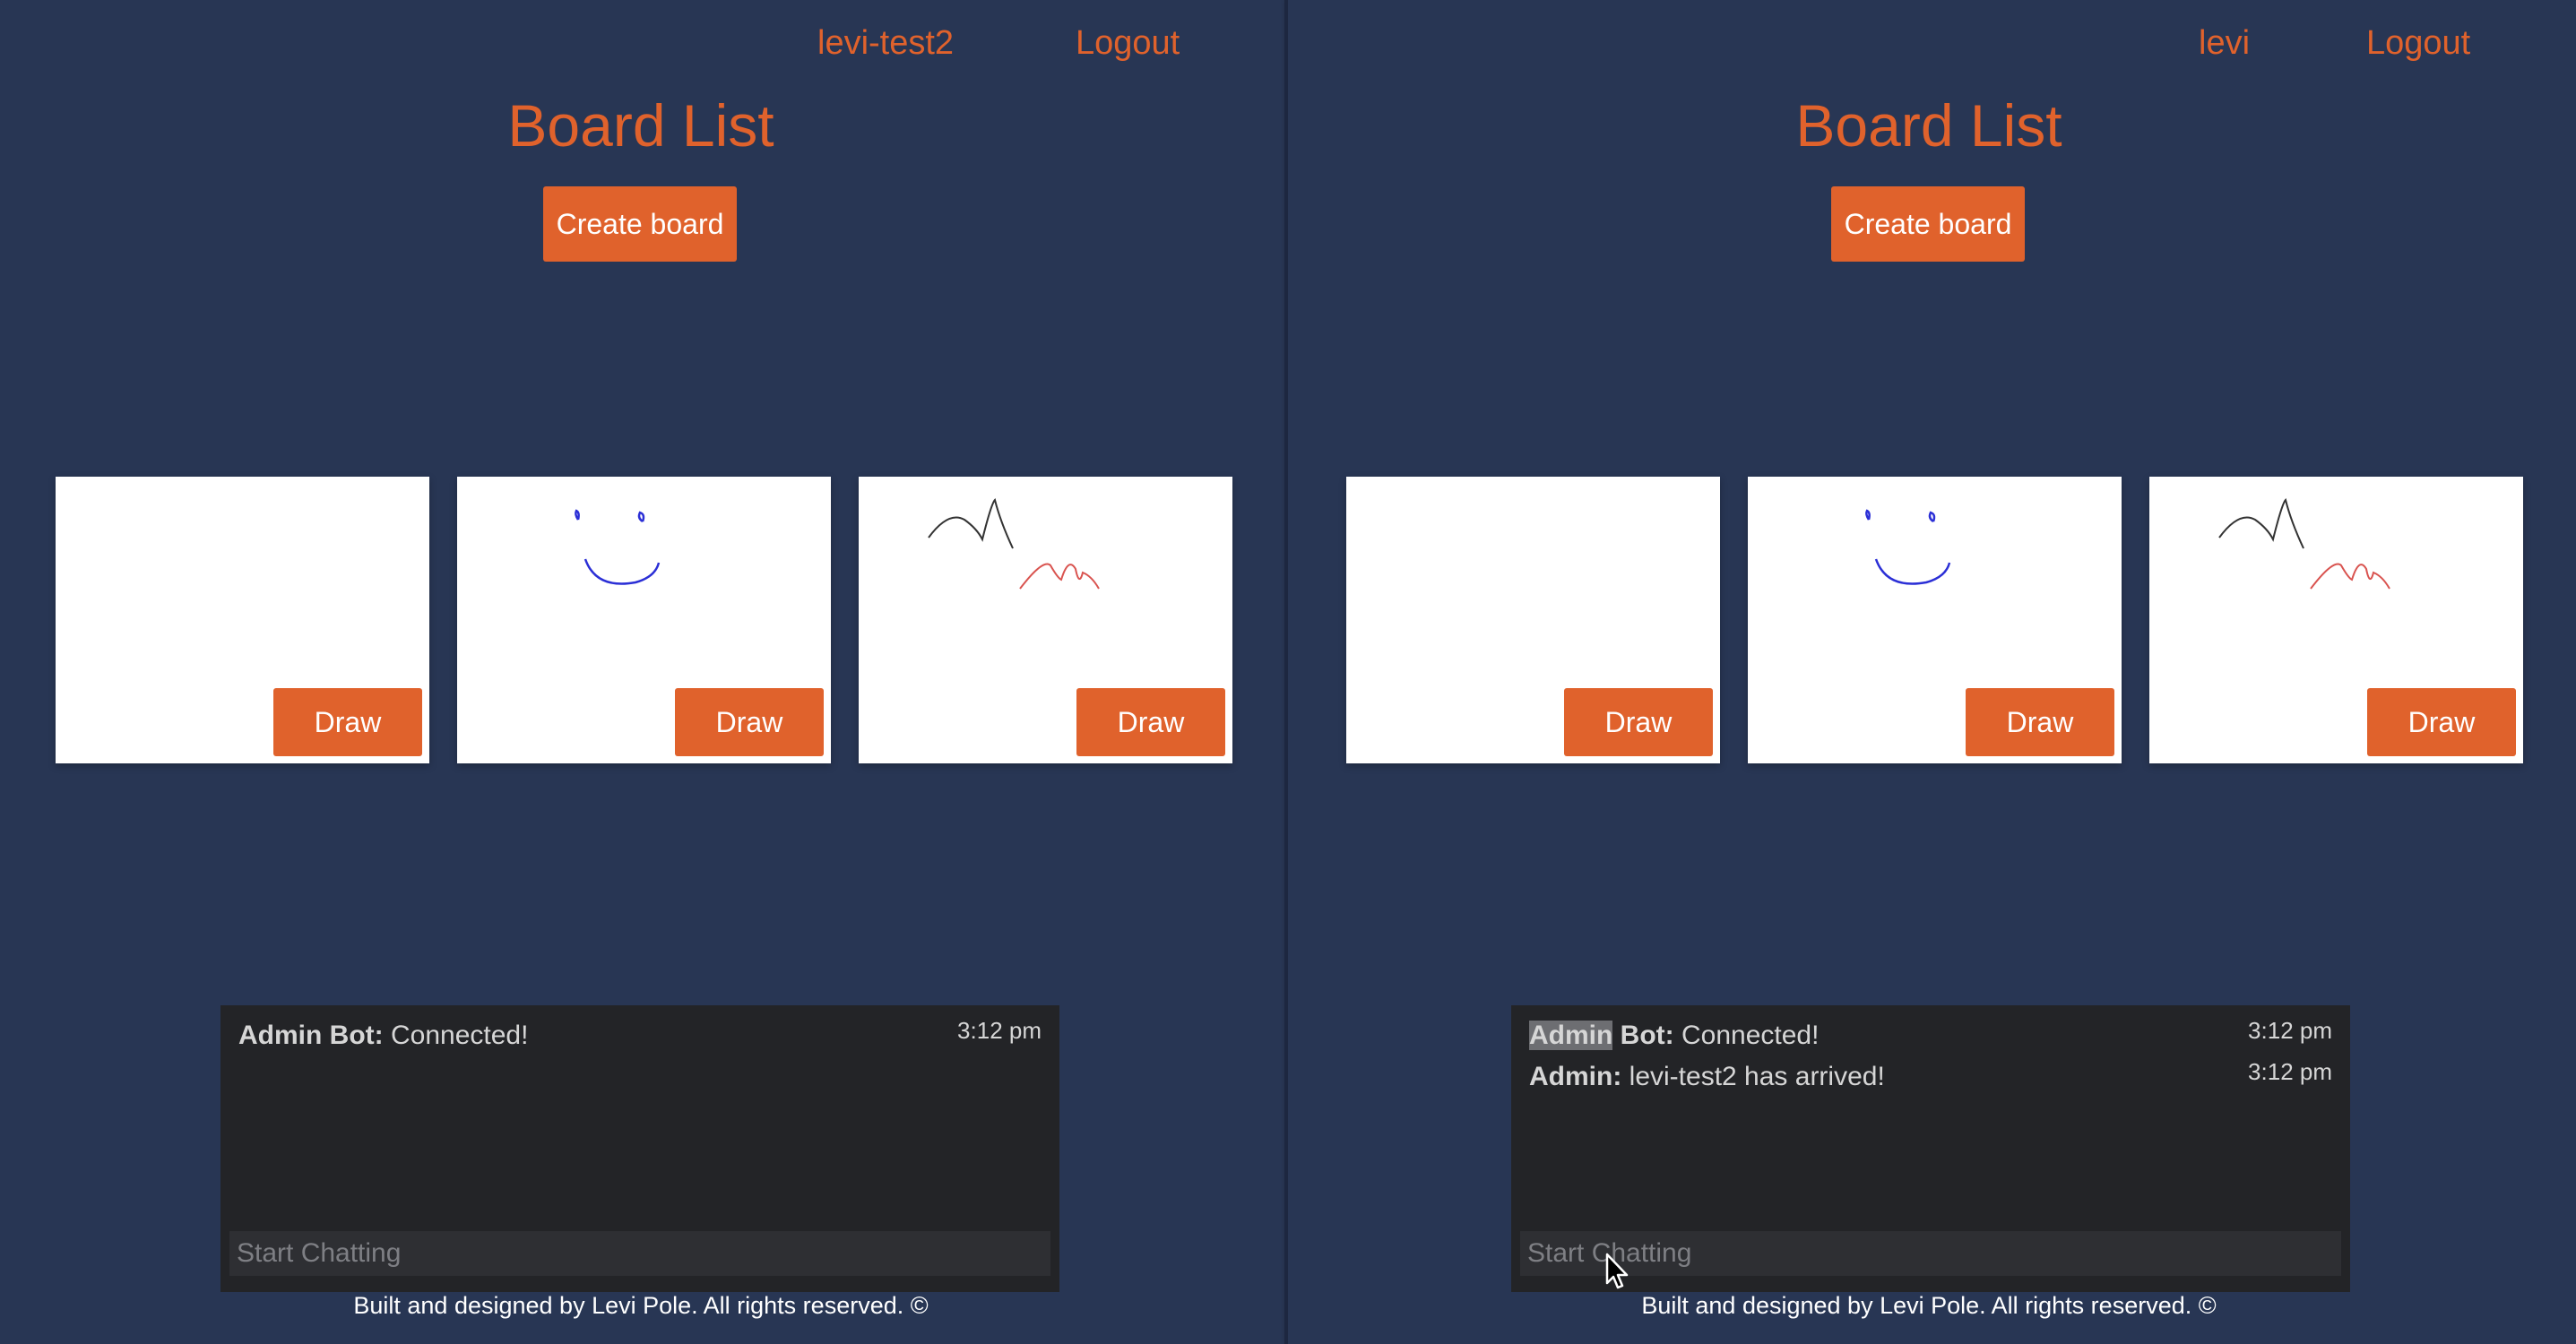 This screenshot has height=1344, width=2576. I want to click on chat-panel: Admin Bot: Connected! 3:12 pm, so click(639, 1148).